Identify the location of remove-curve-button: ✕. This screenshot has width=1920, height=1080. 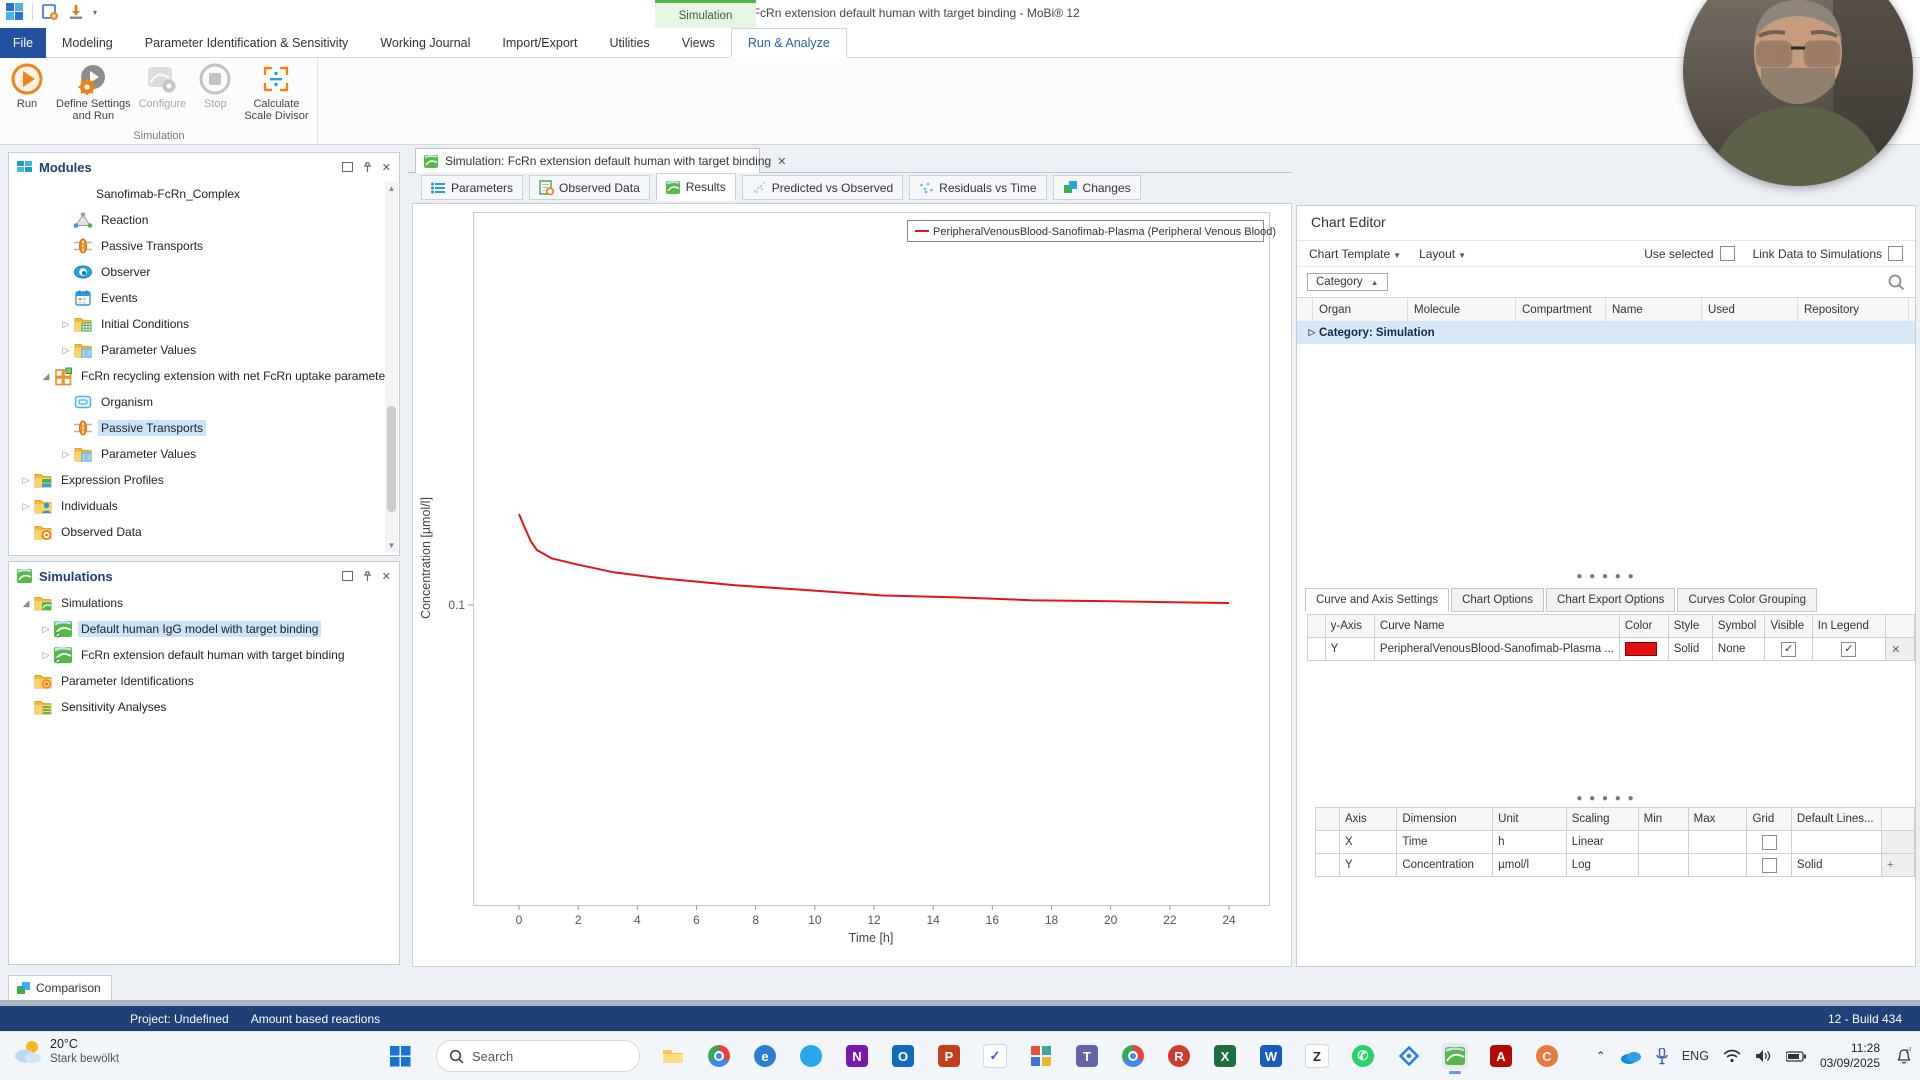
(1900, 649).